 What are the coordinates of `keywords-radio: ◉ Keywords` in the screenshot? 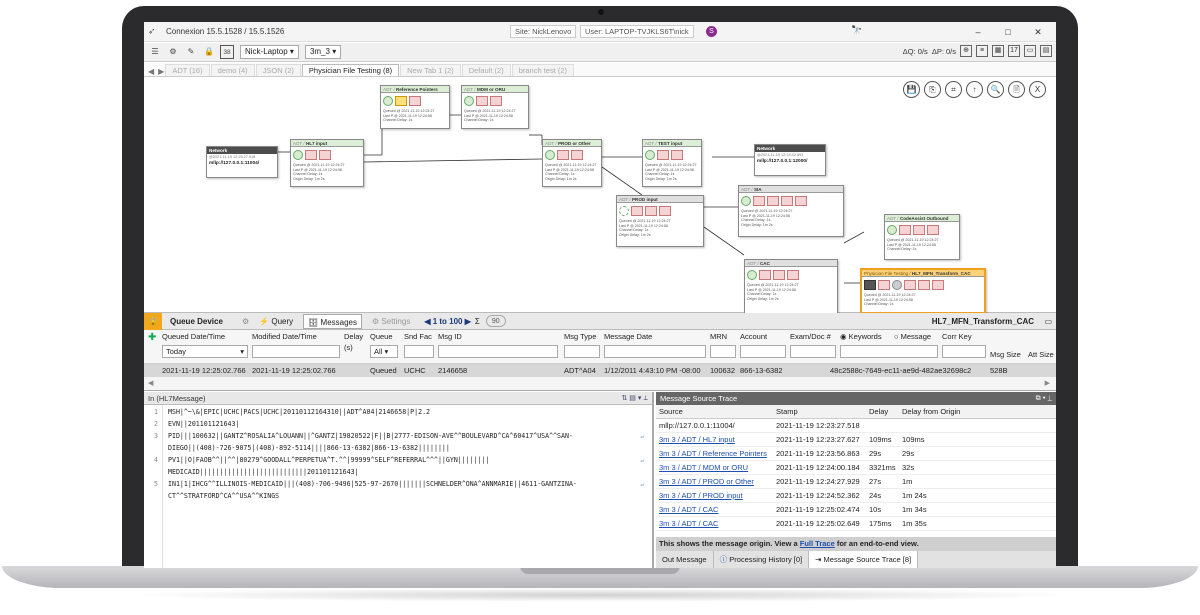 It's located at (861, 336).